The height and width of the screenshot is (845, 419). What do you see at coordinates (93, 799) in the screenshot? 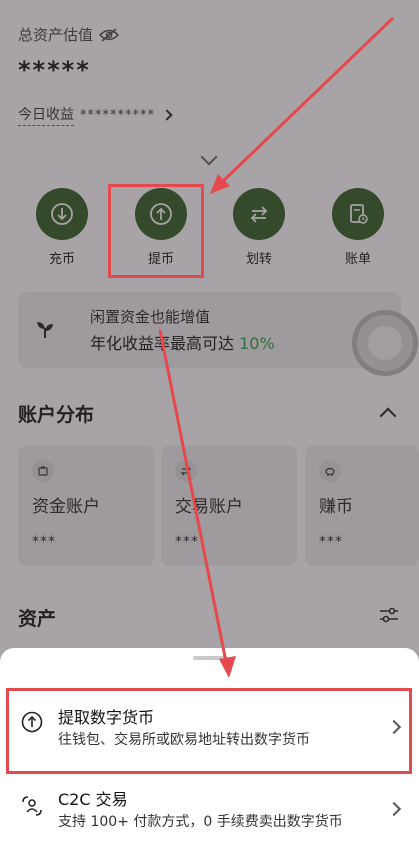
I see `c2c-trade-title: C2C 交易` at bounding box center [93, 799].